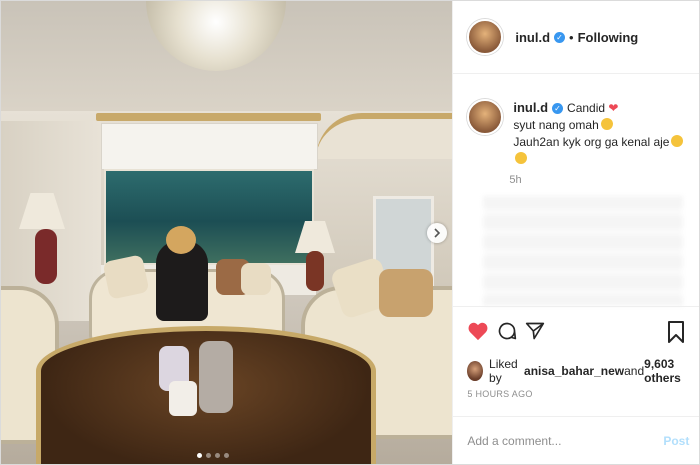 Image resolution: width=700 pixels, height=465 pixels. I want to click on liker-username-link: anisa_bahar_new, so click(574, 371).